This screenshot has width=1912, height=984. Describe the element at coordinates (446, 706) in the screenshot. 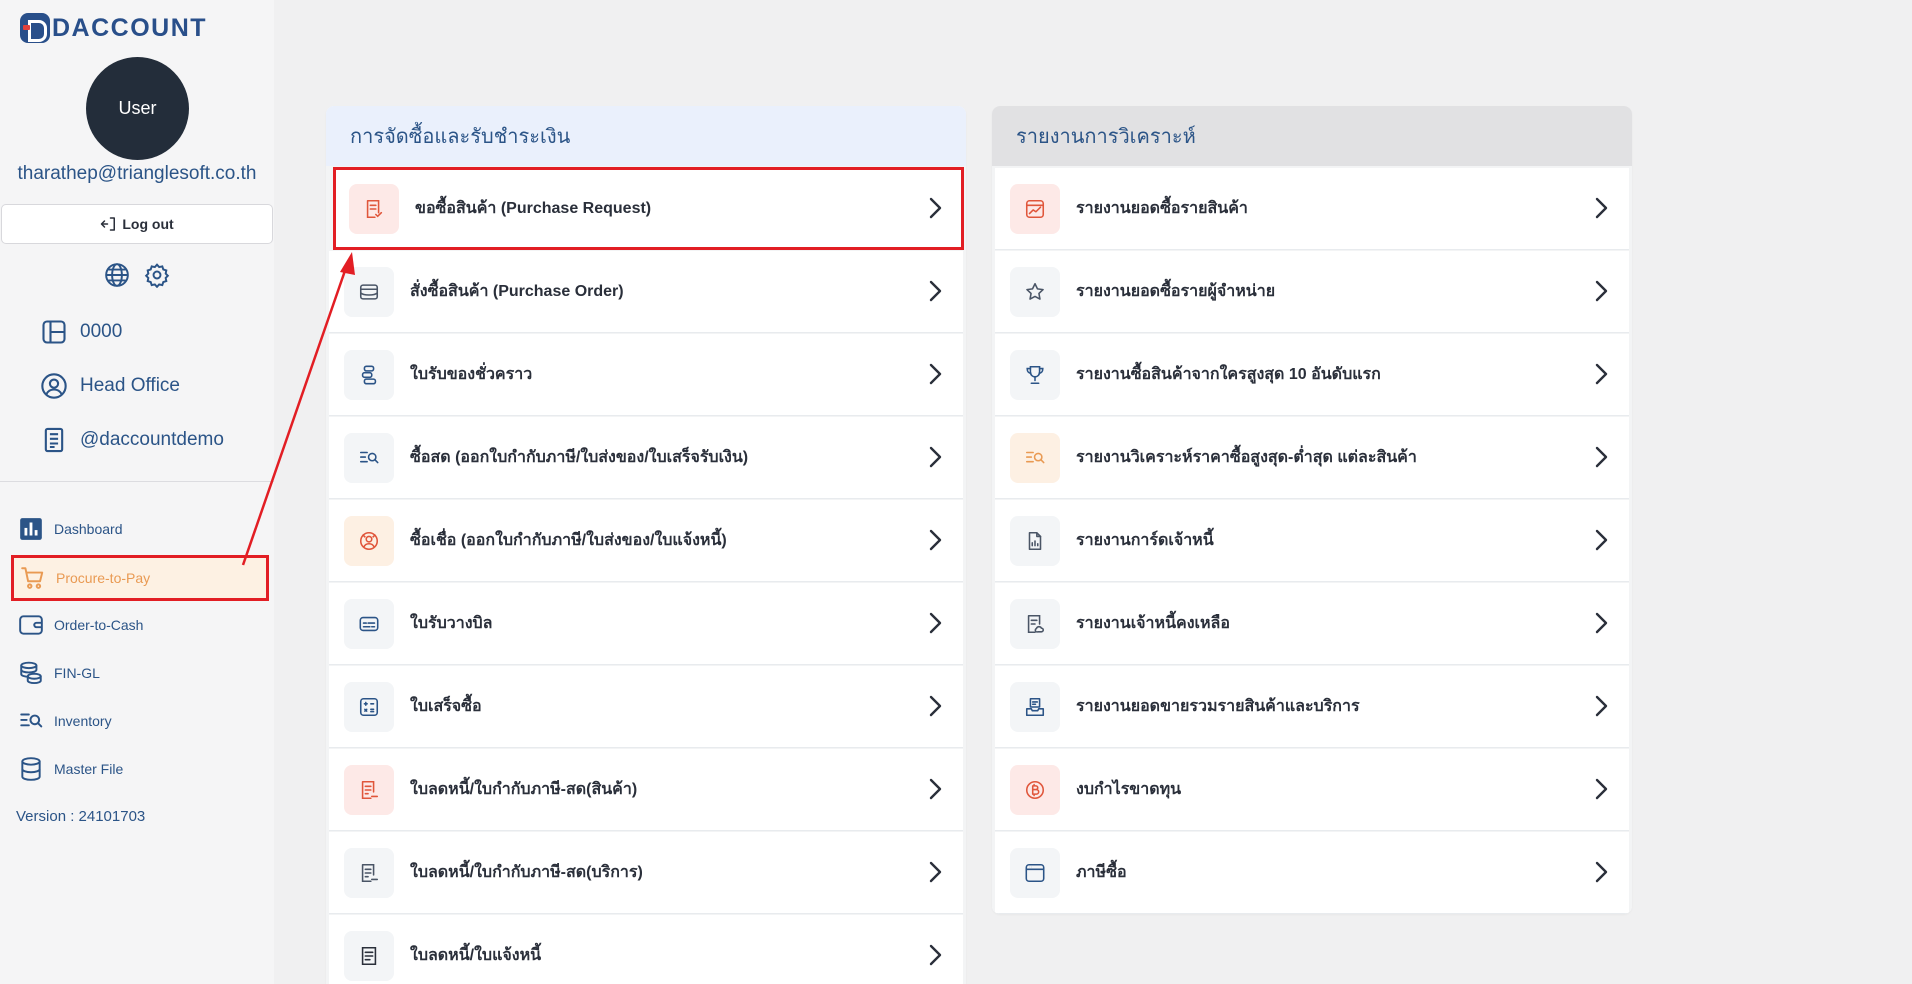

I see `list-item-label: ใบเสร็จซื้อ` at that location.